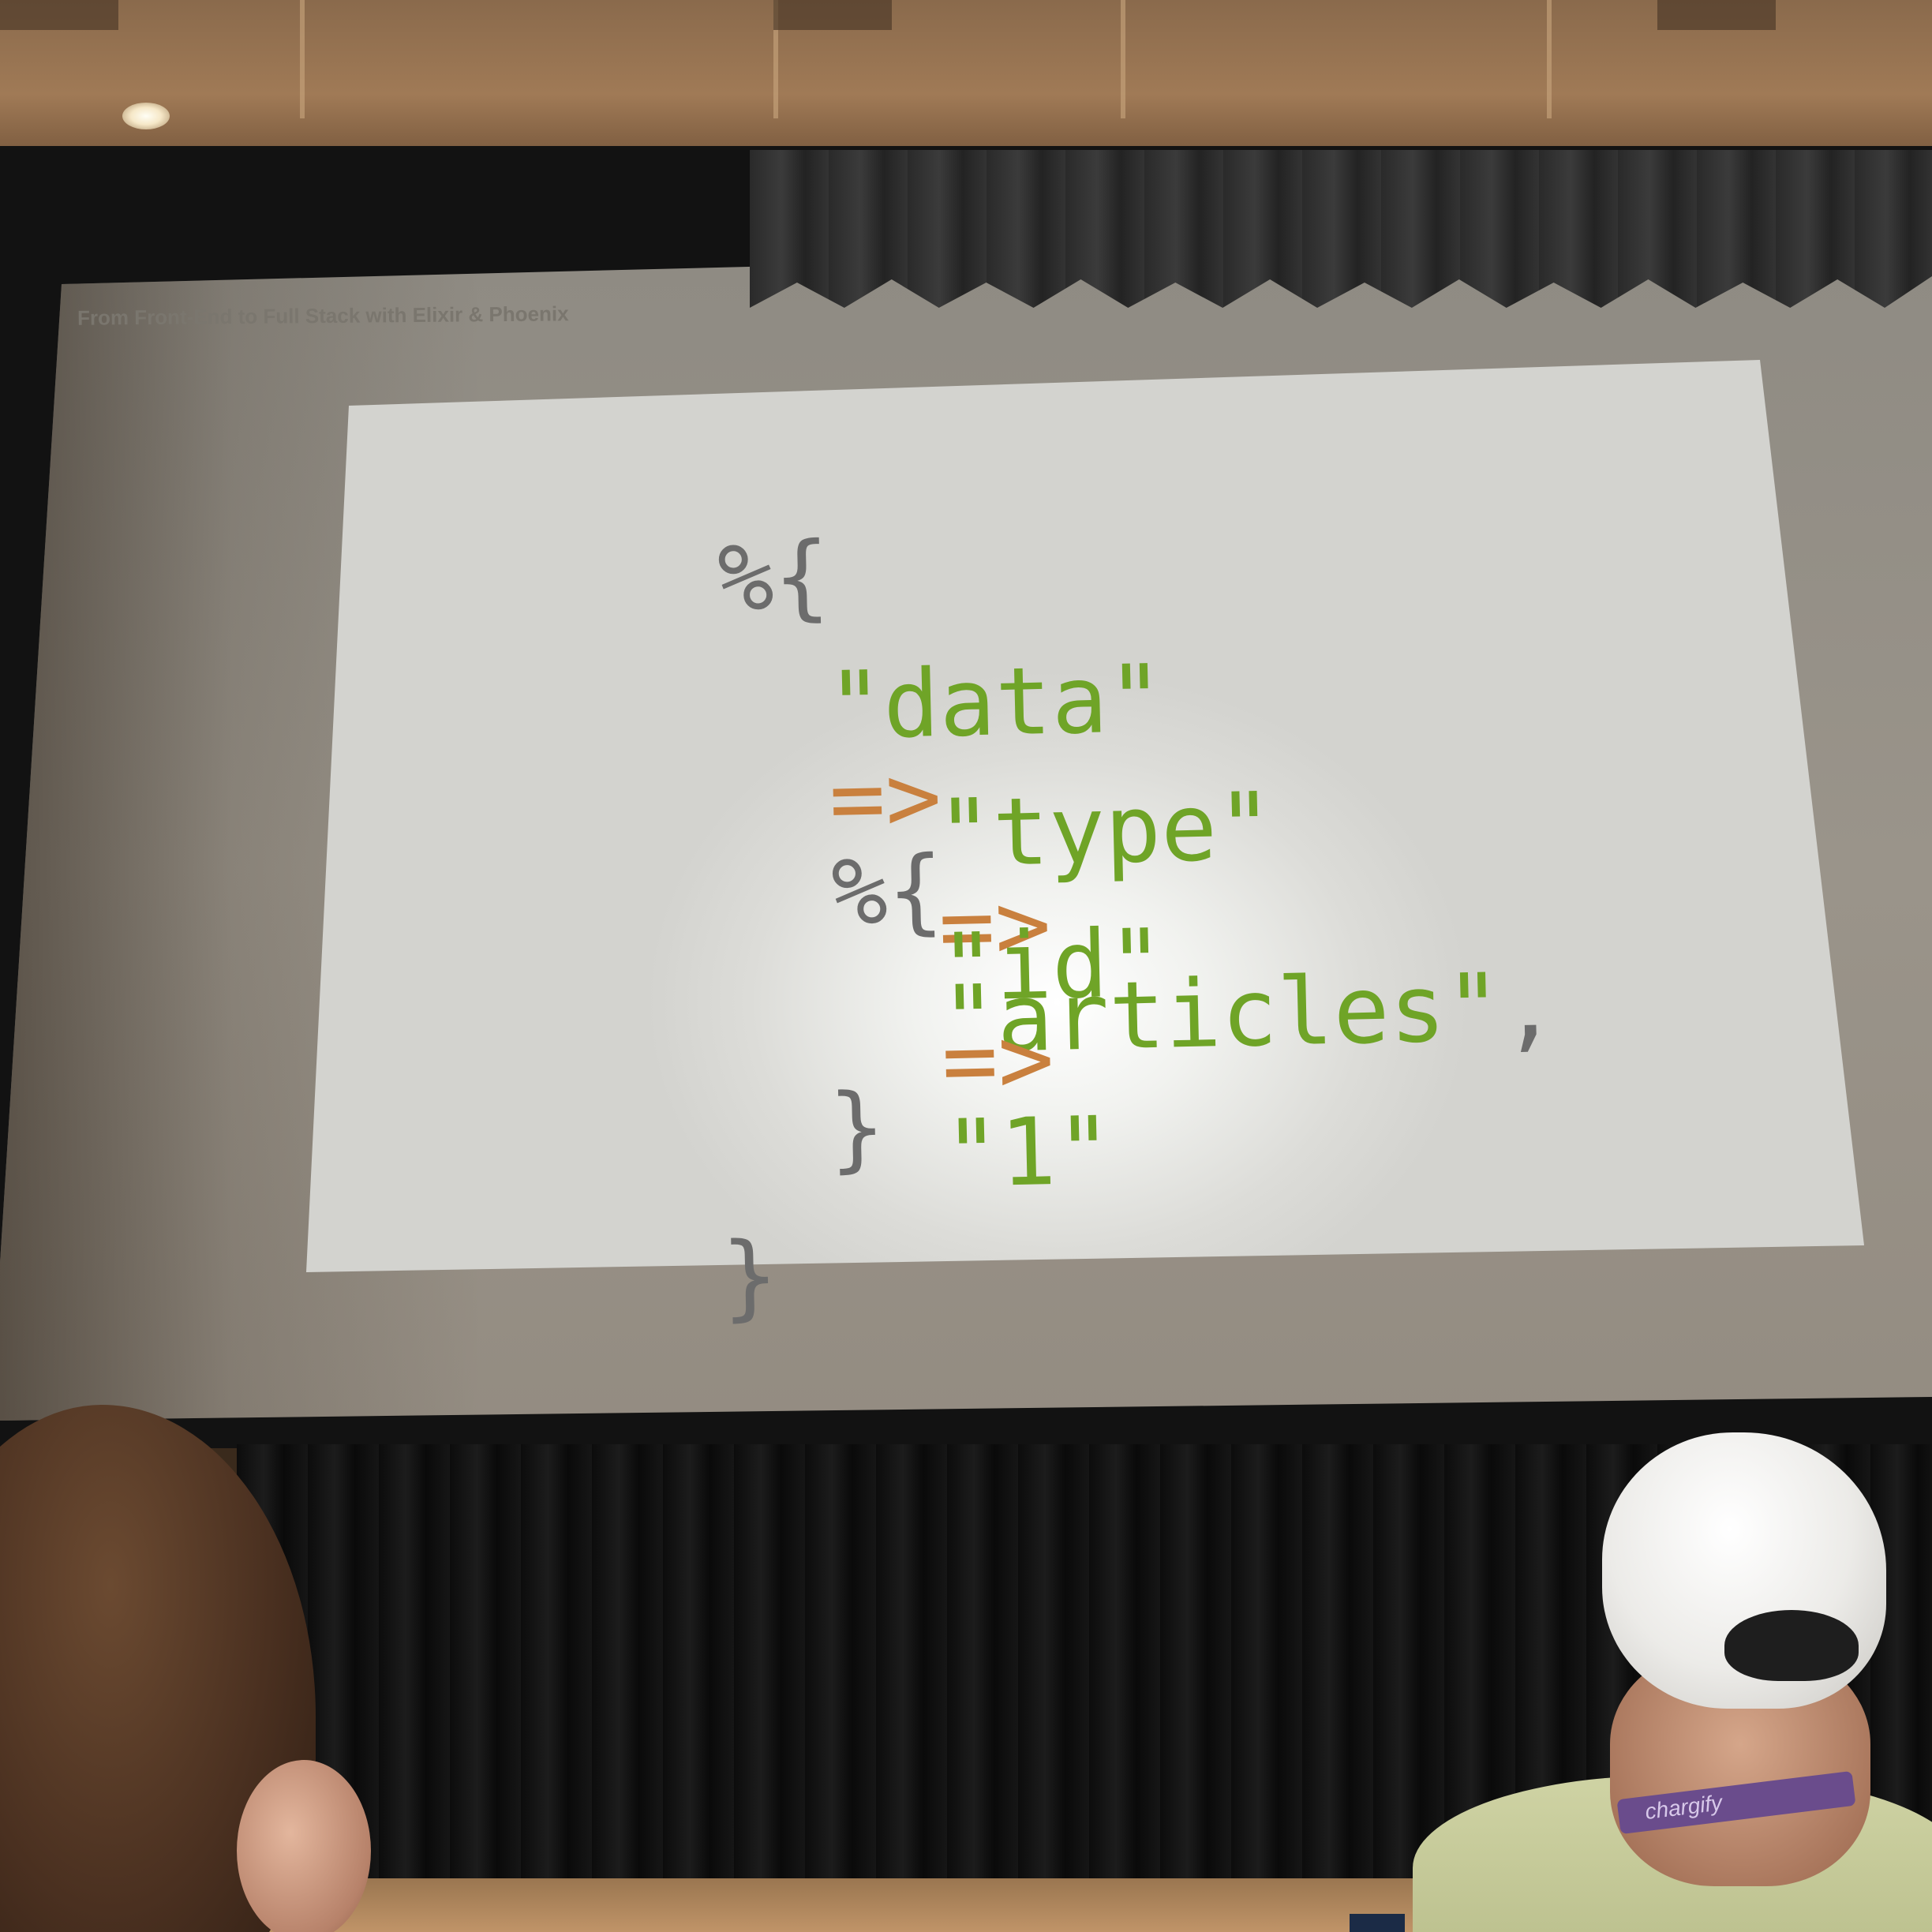 This screenshot has height=1932, width=1932. What do you see at coordinates (1683, 1807) in the screenshot?
I see `lanyard-text: chargify` at bounding box center [1683, 1807].